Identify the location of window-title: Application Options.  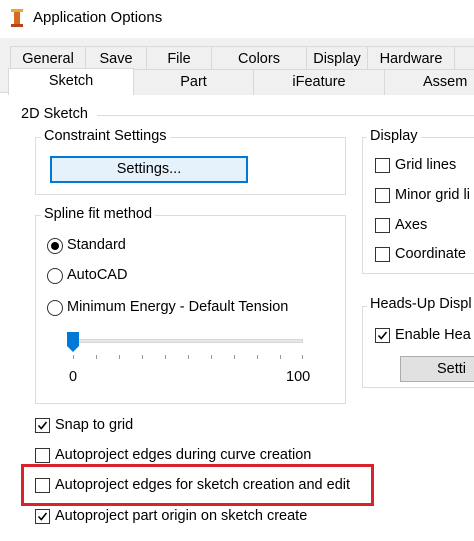
(98, 17).